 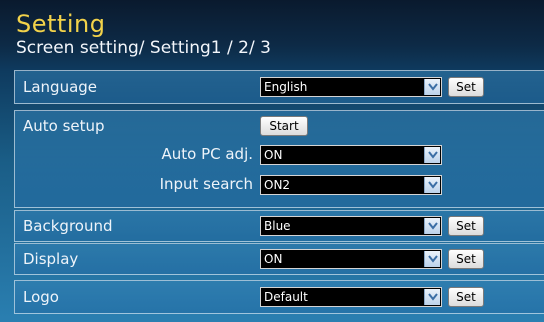 I want to click on background-label: Background, so click(x=68, y=226).